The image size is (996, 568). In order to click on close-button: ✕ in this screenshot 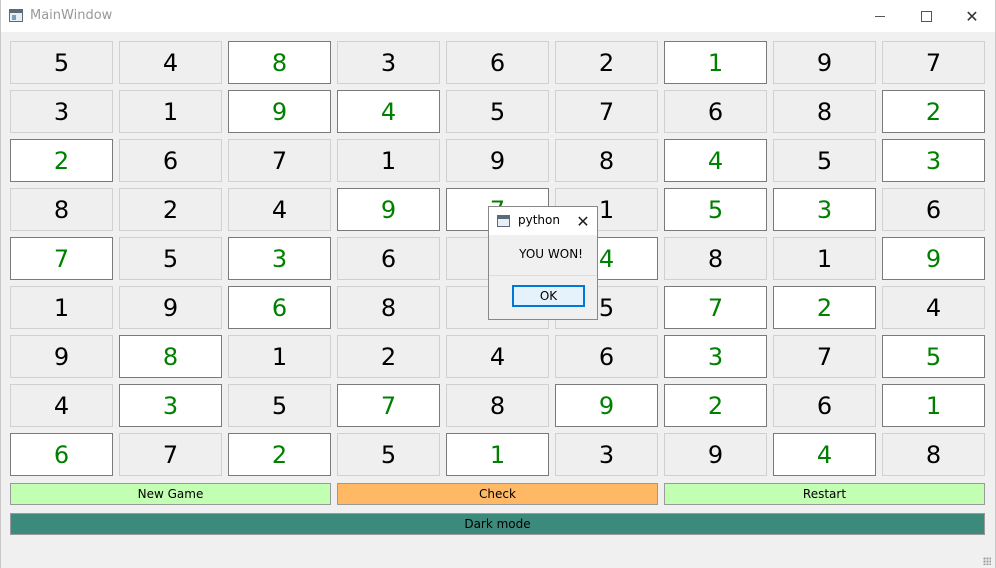, I will do `click(972, 16)`.